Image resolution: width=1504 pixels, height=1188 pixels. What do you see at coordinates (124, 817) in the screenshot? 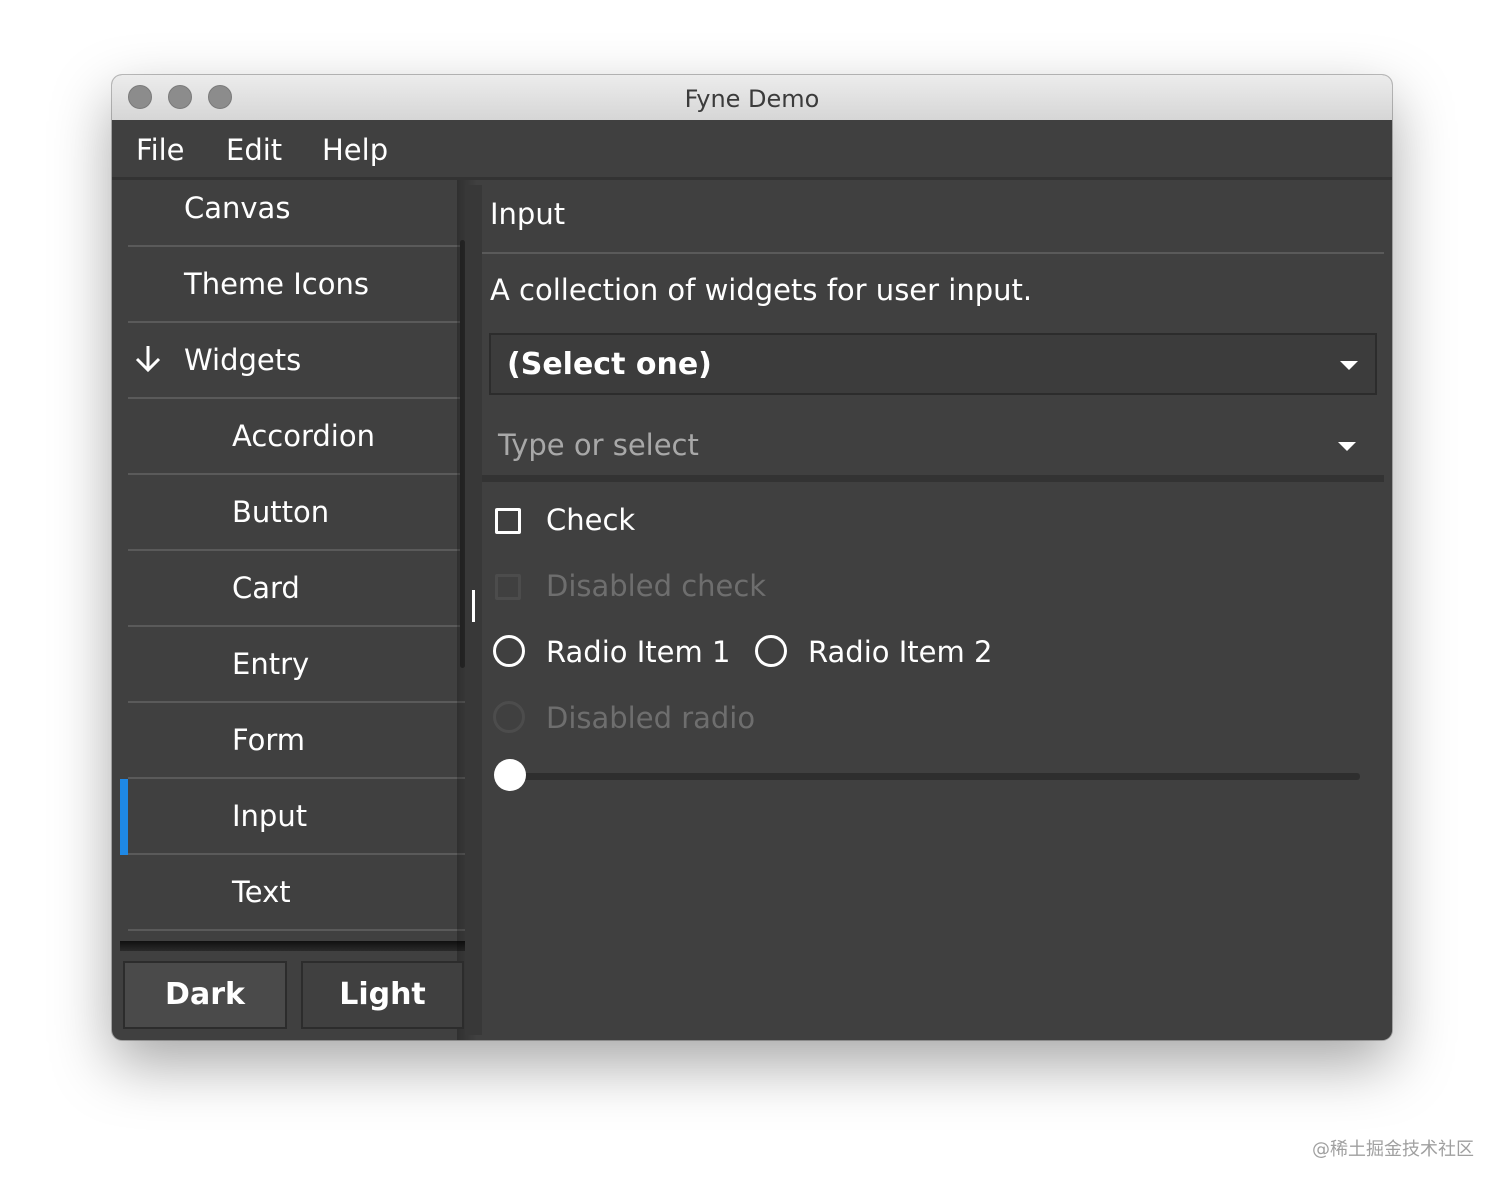
I see `selection-indicator` at bounding box center [124, 817].